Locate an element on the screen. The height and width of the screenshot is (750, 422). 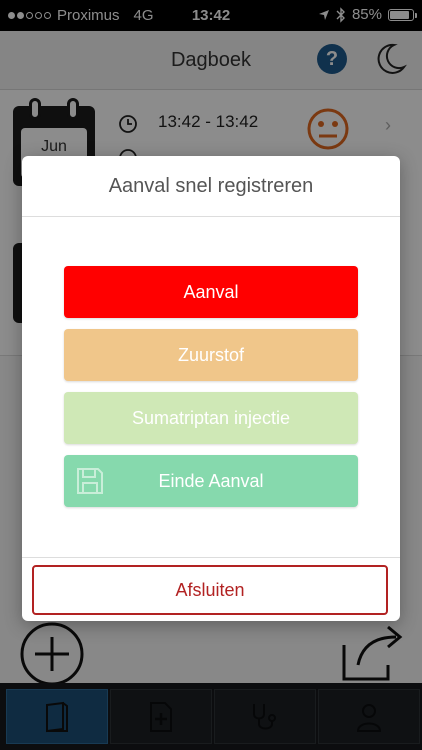
close-button-label: Afsluiten is located at coordinates (210, 590).